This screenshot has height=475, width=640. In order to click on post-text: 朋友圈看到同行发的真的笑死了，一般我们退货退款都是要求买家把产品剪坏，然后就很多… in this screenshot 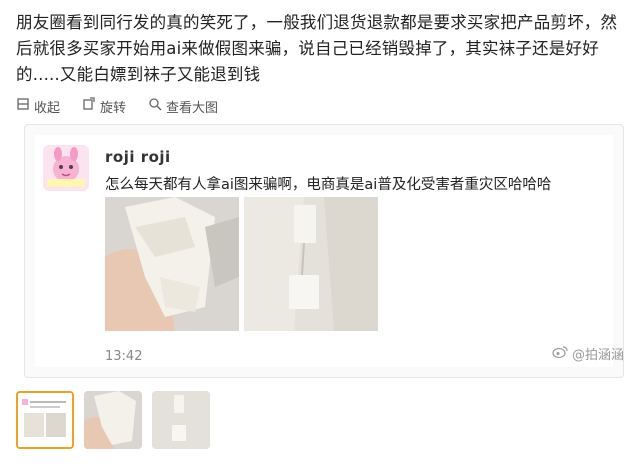, I will do `click(317, 48)`.